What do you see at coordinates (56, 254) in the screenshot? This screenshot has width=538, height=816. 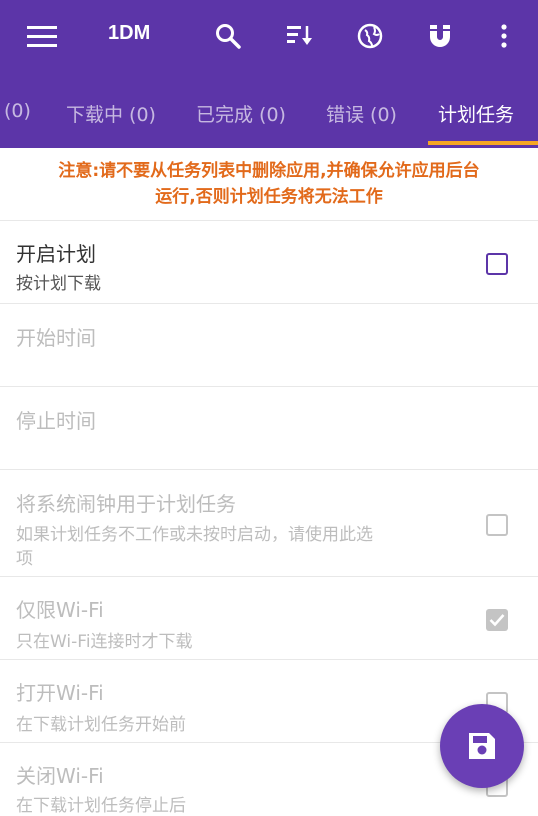 I see `setting-title: 开启计划` at bounding box center [56, 254].